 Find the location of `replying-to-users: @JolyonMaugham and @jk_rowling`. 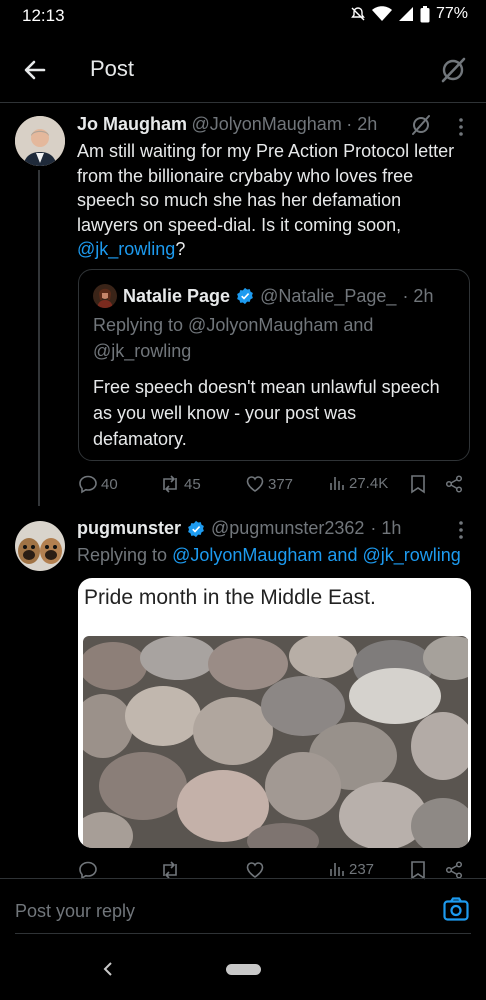

replying-to-users: @JolyonMaugham and @jk_rowling is located at coordinates (316, 555).